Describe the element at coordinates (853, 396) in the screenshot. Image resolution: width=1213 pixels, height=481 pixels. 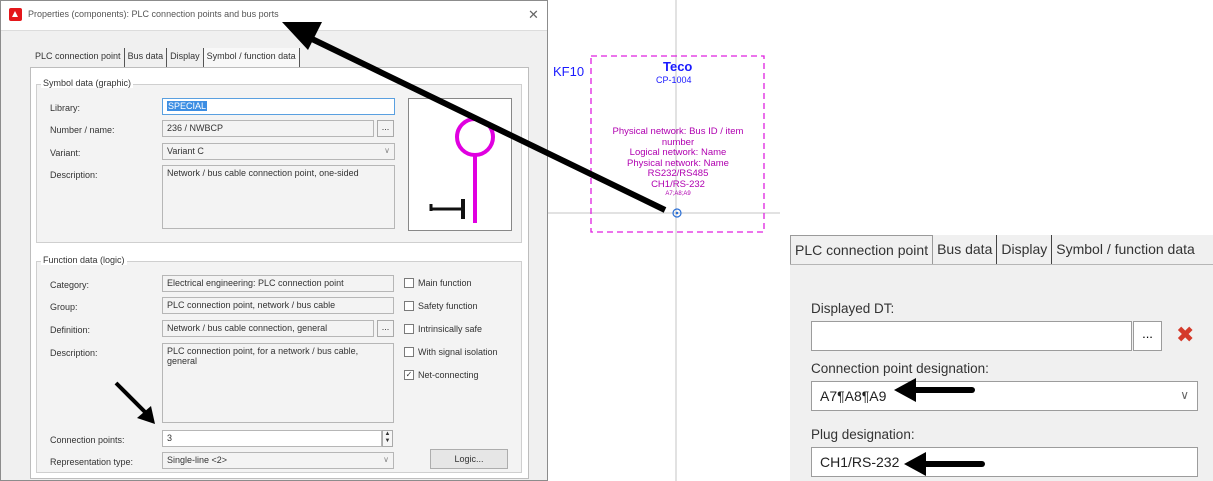
I see `cp-designation-value: A7¶A8¶A9` at that location.